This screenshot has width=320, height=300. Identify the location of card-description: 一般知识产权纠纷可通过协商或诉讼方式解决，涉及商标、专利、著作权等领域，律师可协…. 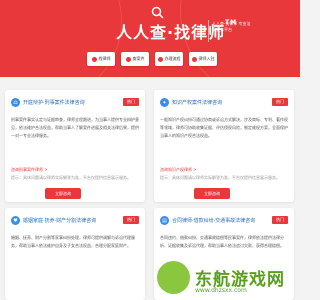
(224, 127).